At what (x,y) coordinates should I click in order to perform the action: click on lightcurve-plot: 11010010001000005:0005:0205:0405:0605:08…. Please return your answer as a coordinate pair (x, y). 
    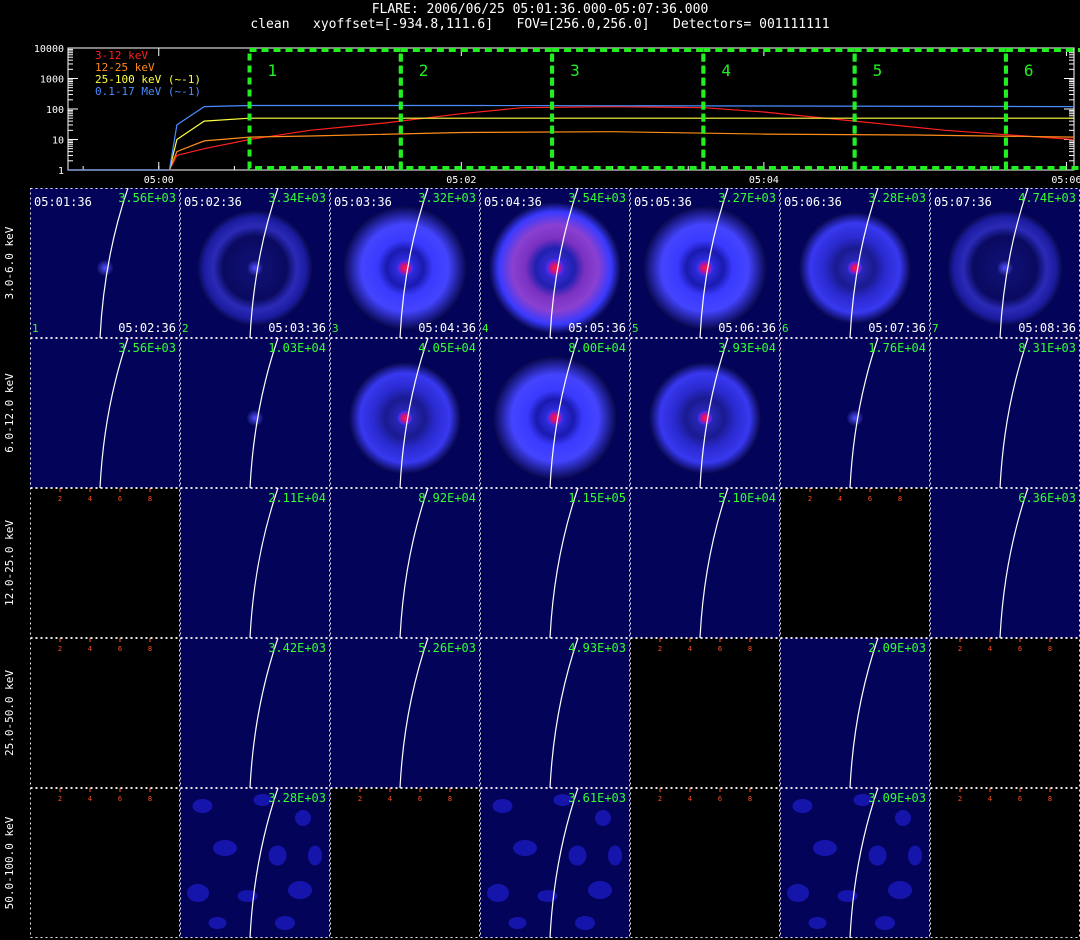
    Looking at the image, I should click on (557, 115).